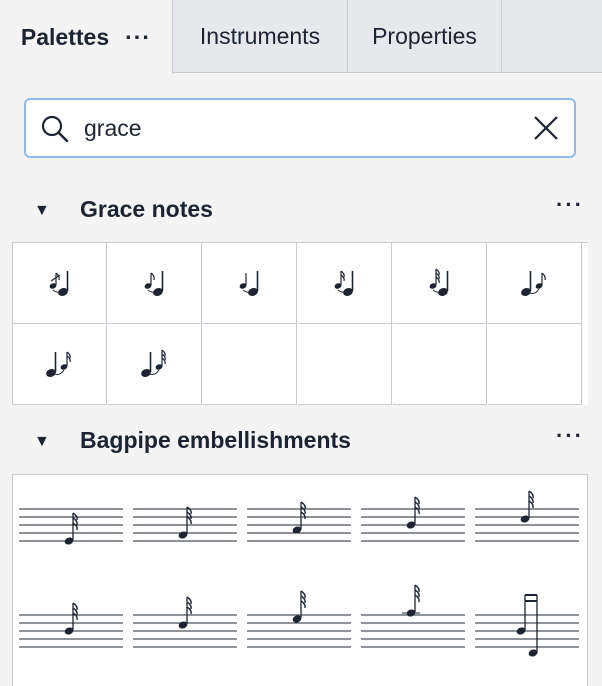  I want to click on palette-cell-grace-32nd, so click(440, 283).